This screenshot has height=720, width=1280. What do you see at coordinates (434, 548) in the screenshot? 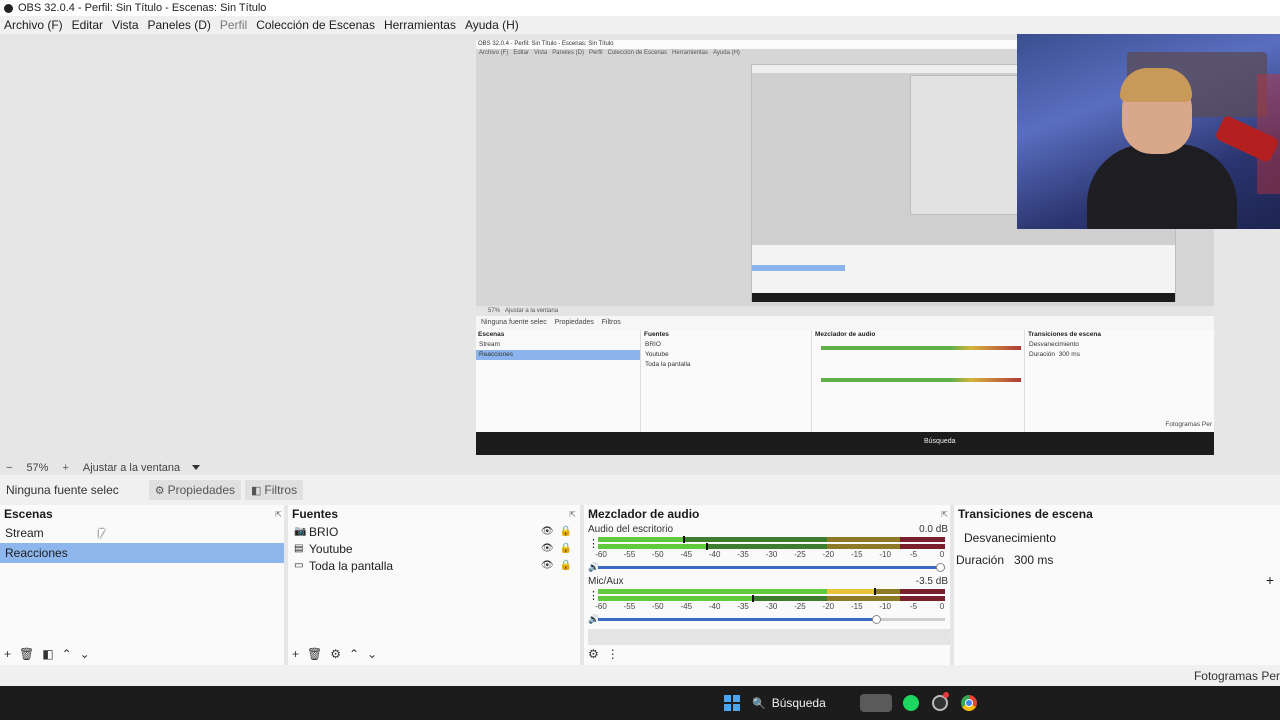
I see `source-item-youtube: ▤ Youtube 👁 🔒` at bounding box center [434, 548].